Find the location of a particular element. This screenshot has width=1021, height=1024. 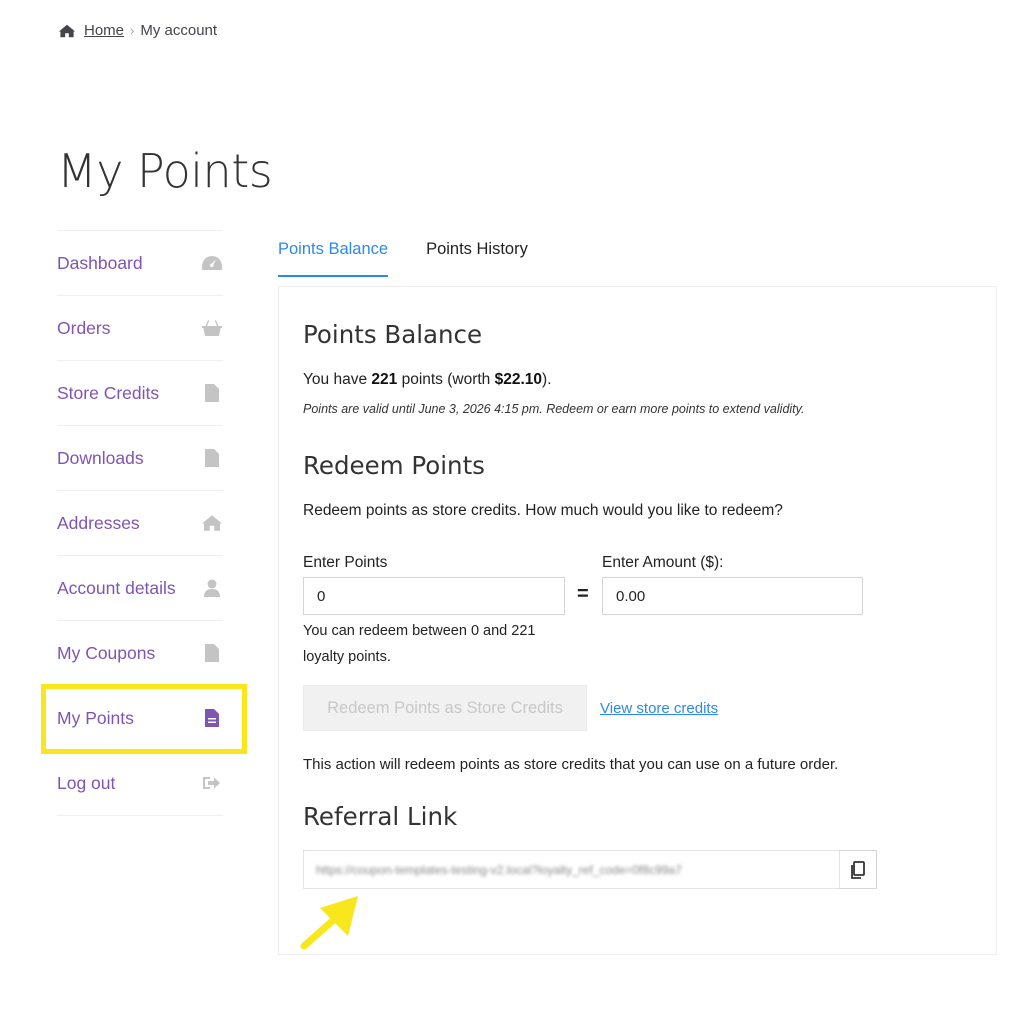

breadcrumb-home-link: Home is located at coordinates (104, 30).